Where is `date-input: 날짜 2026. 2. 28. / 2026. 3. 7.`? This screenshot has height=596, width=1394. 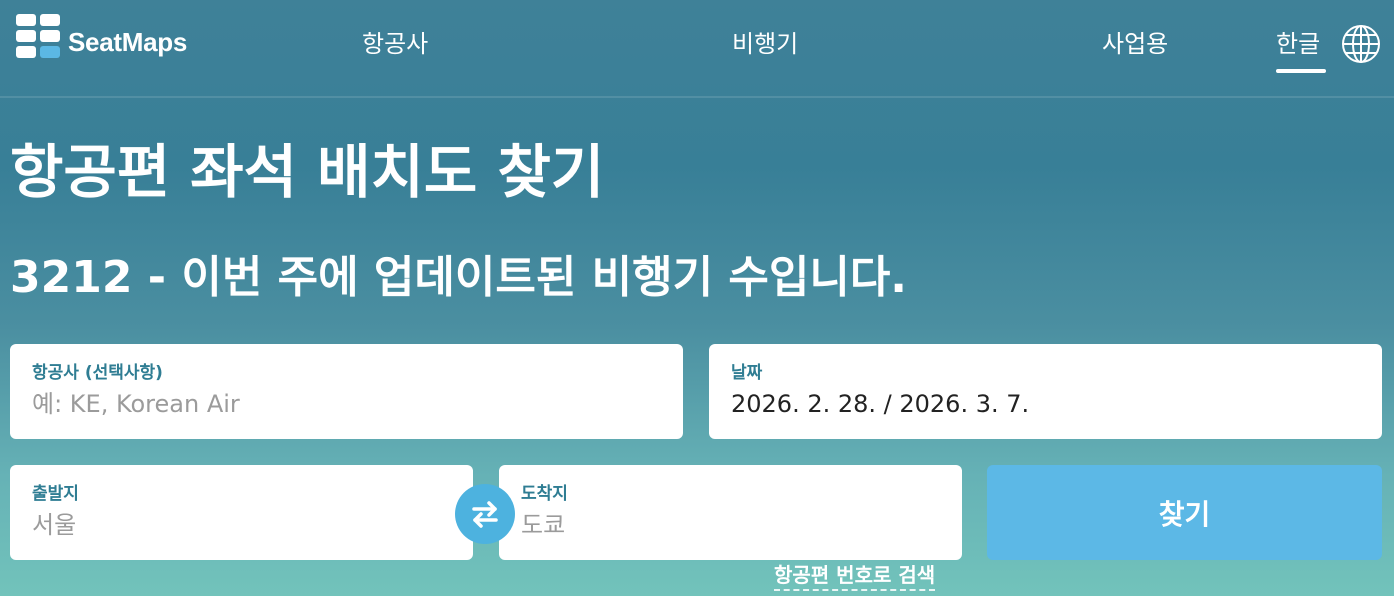
date-input: 날짜 2026. 2. 28. / 2026. 3. 7. is located at coordinates (1045, 391).